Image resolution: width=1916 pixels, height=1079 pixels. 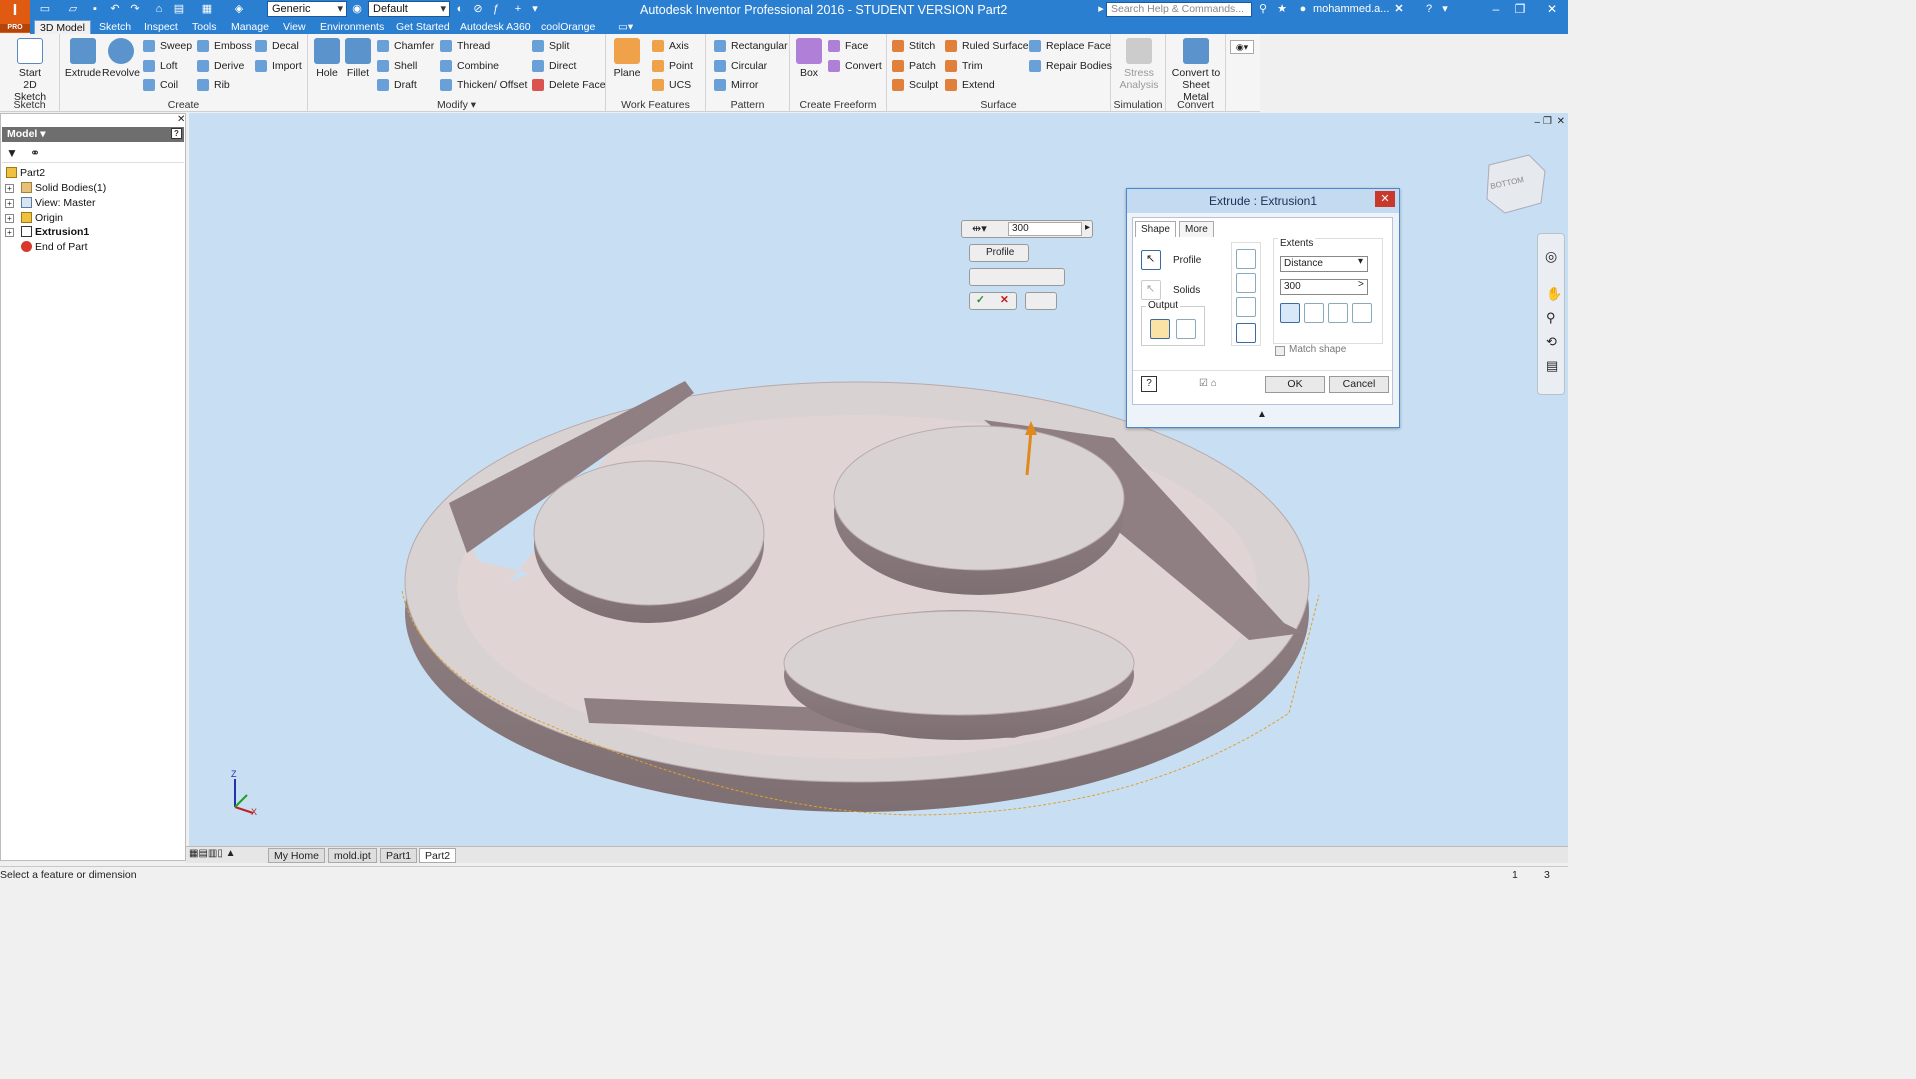 I want to click on browser-help-icon: ?, so click(x=176, y=133).